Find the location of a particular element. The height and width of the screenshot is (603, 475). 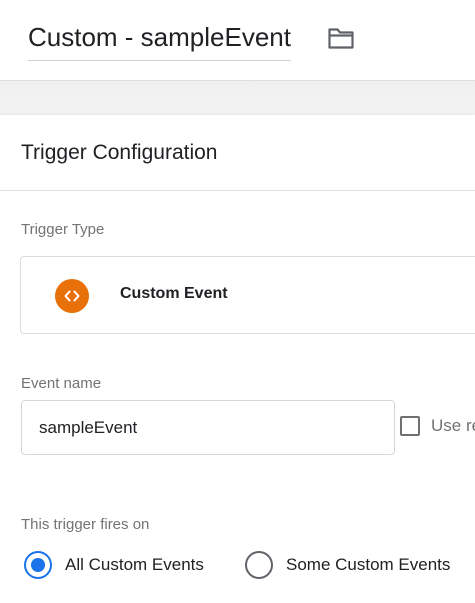

folder-icon is located at coordinates (341, 38).